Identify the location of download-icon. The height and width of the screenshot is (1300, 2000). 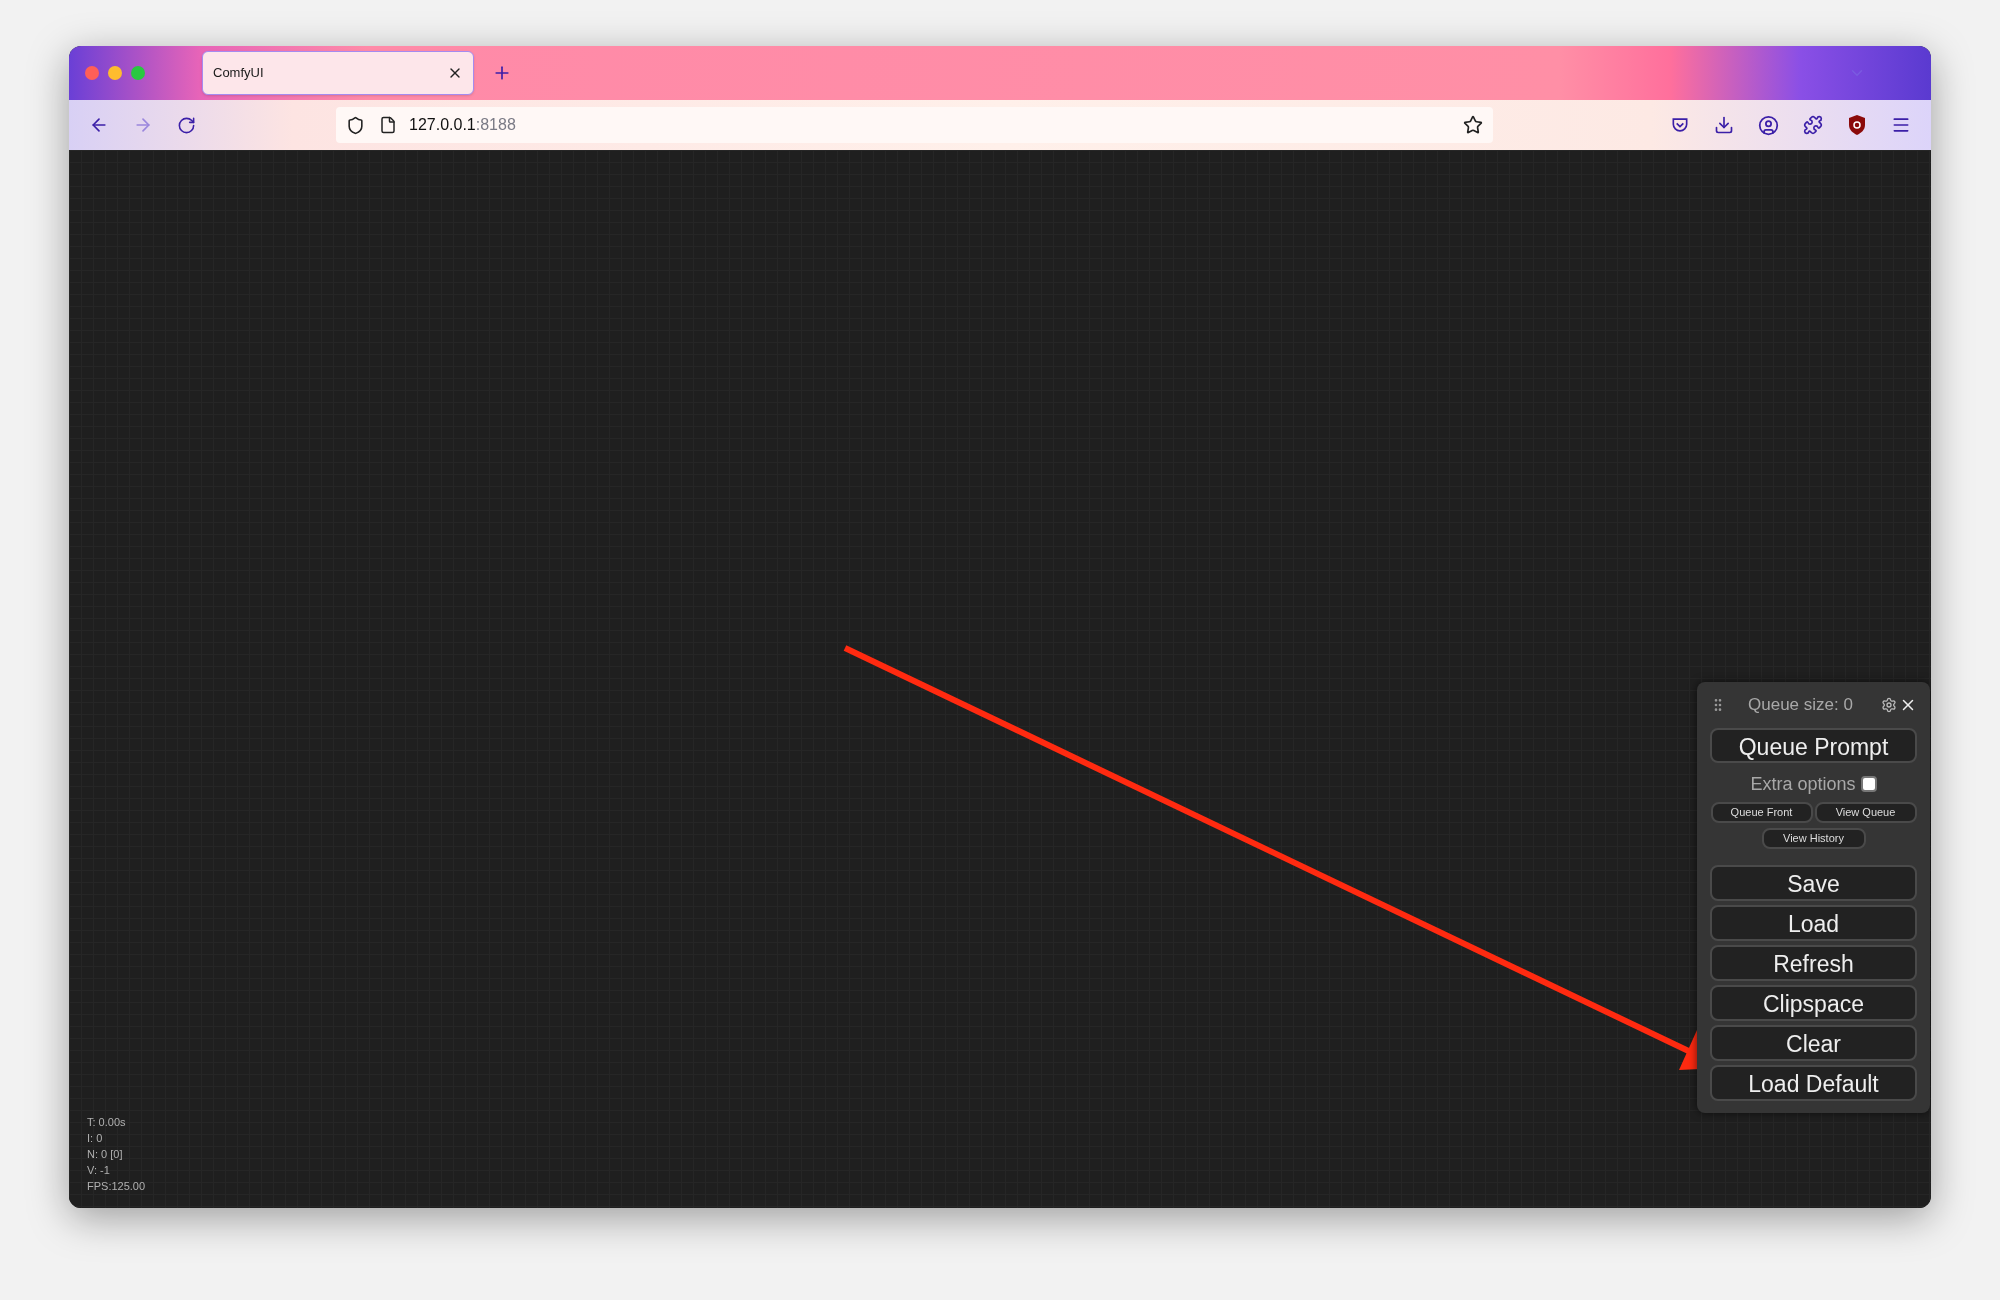
(1724, 125).